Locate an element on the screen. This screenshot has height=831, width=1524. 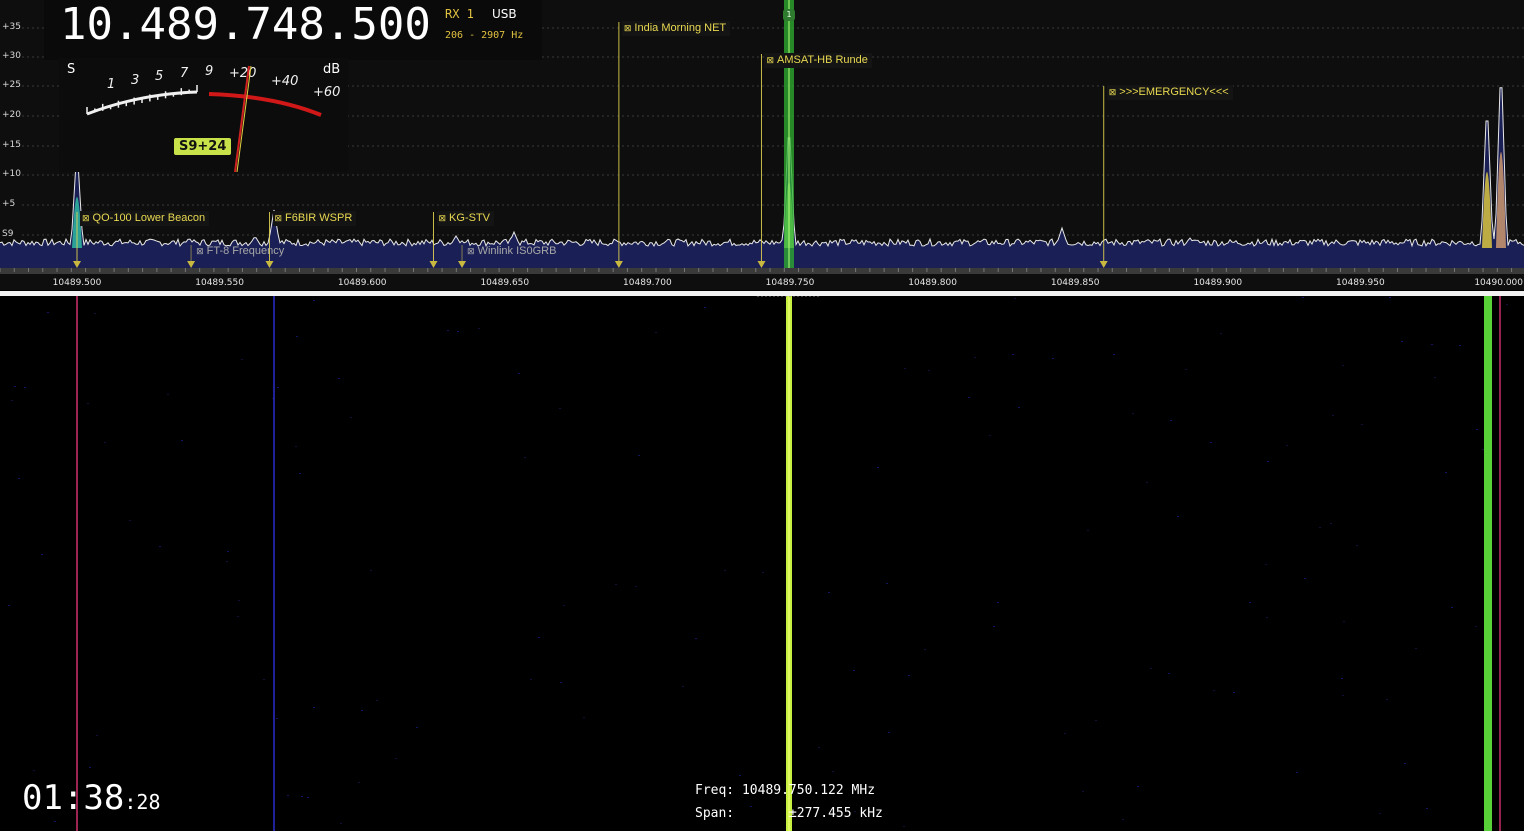
mode-label: USB is located at coordinates (504, 14).